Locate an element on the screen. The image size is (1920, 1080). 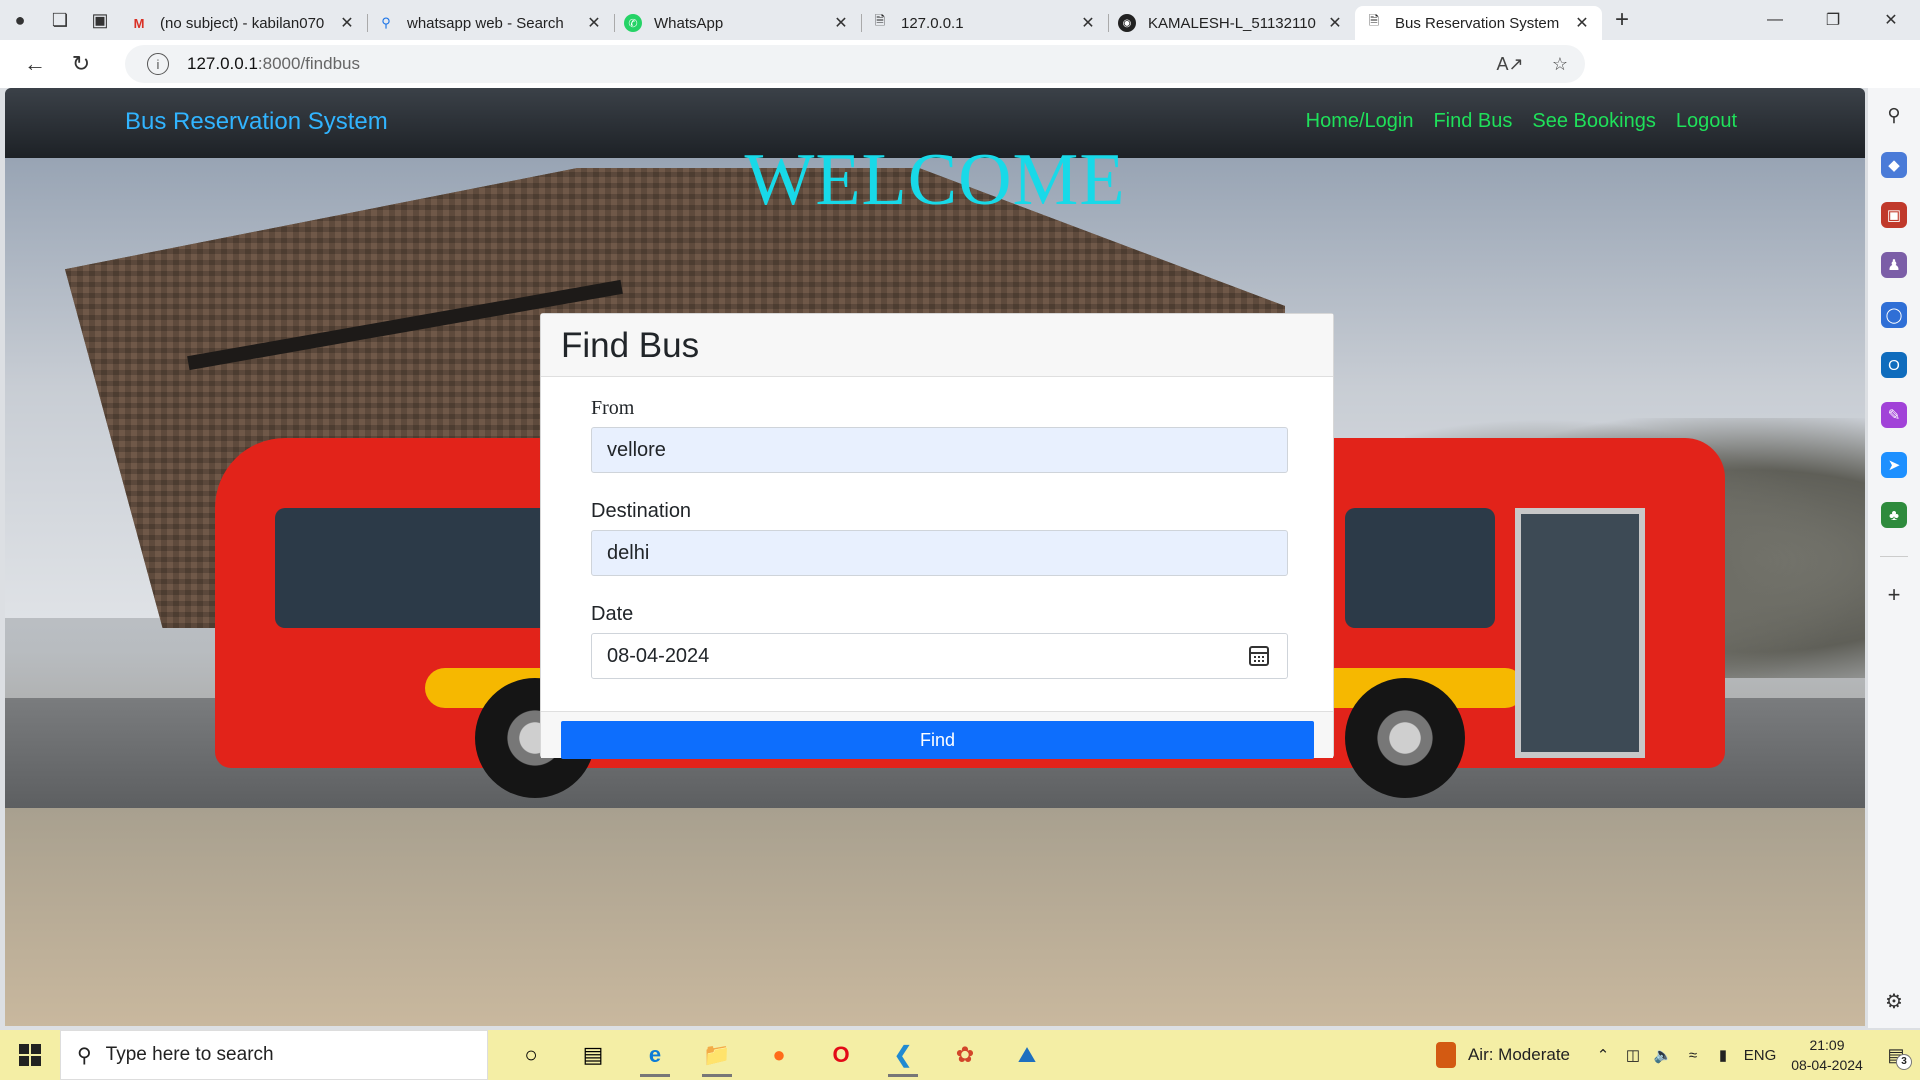
new-tab-button: + is located at coordinates (1622, 20).